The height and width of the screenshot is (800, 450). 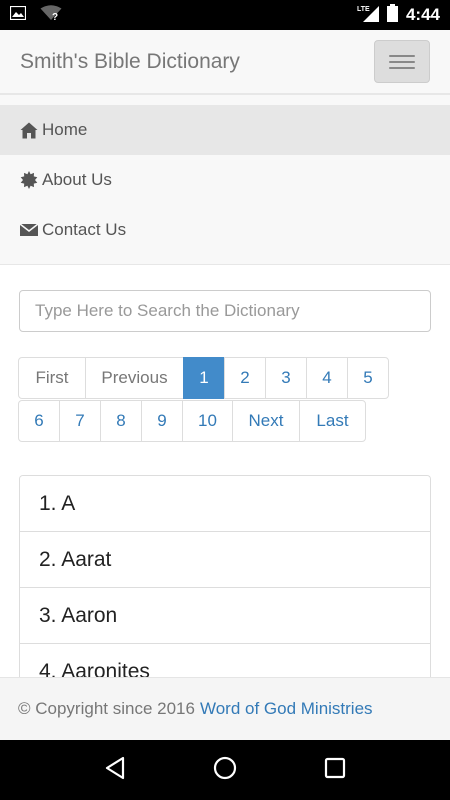 I want to click on pagination-row-1: First Previous 1 2 3 4 5, so click(x=203, y=378).